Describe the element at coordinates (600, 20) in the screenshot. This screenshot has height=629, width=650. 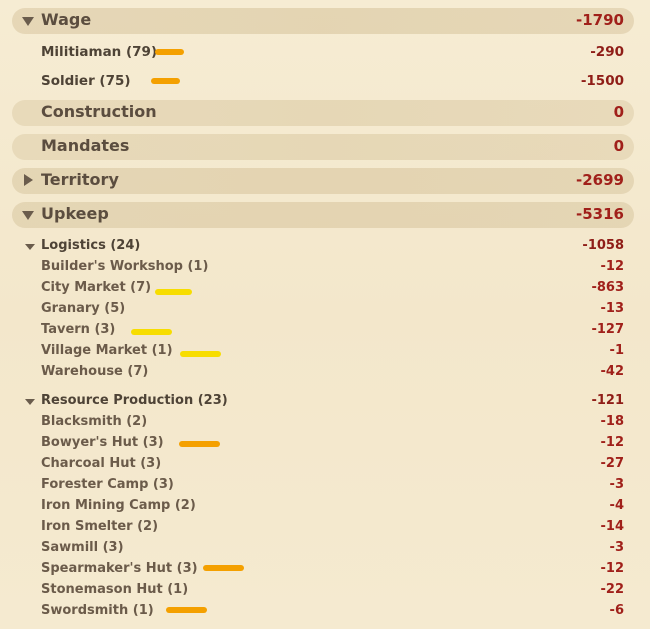
I see `section-wage-value: -1790` at that location.